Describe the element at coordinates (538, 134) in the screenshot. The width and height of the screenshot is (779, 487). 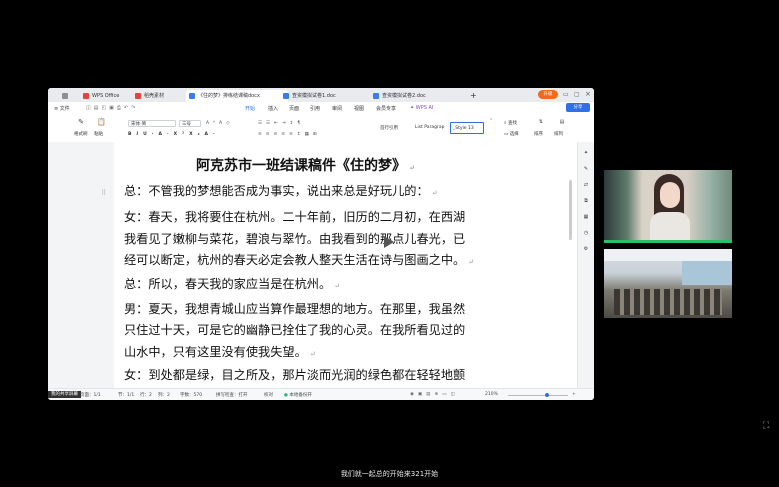
I see `sort-button: 排序` at that location.